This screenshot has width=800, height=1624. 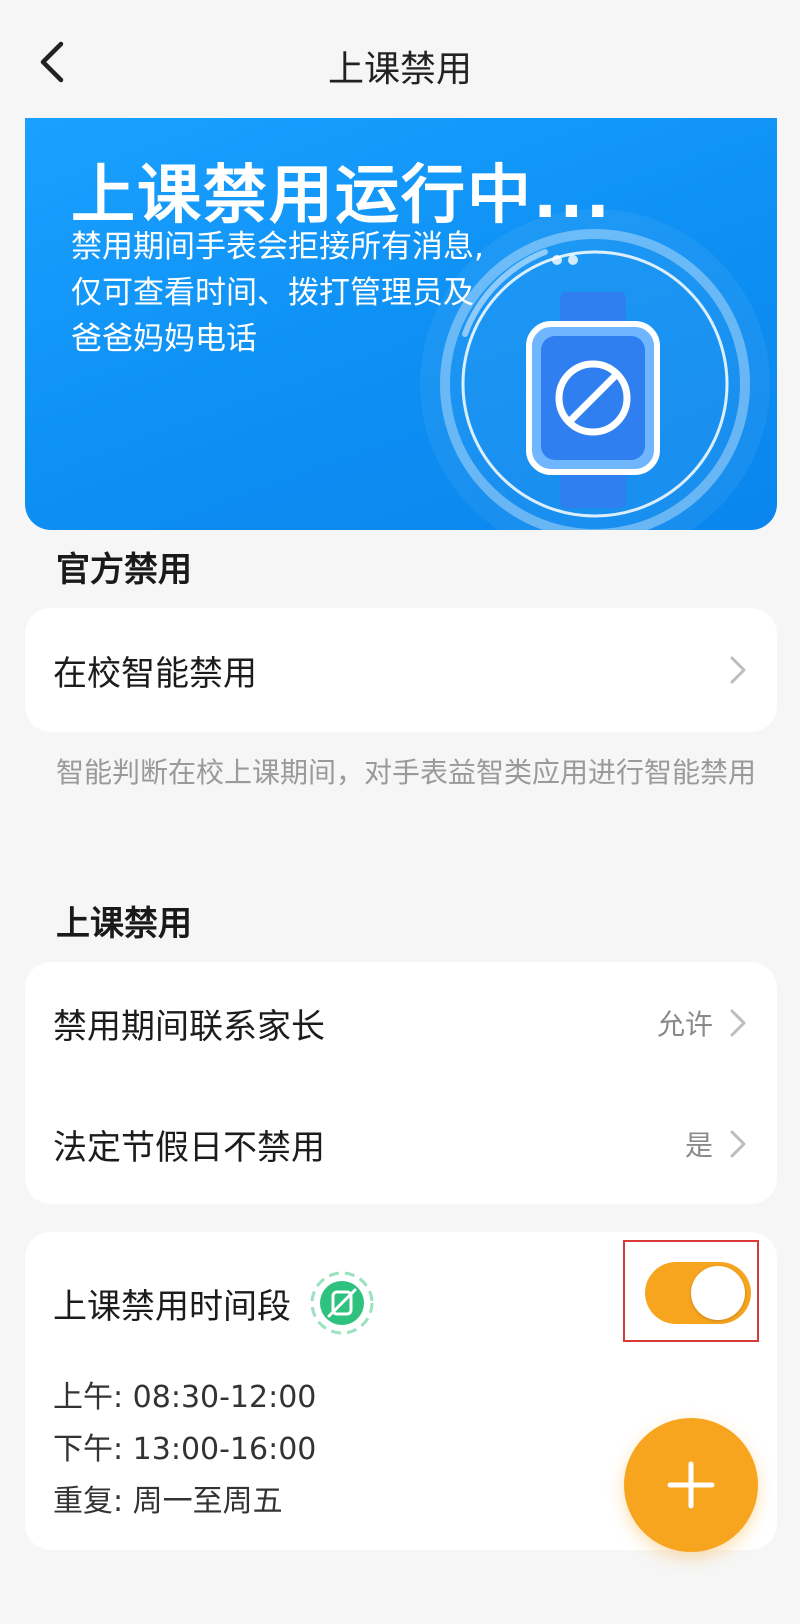 I want to click on afternoon-line: 下午: 13:00-16:00, so click(x=184, y=1450).